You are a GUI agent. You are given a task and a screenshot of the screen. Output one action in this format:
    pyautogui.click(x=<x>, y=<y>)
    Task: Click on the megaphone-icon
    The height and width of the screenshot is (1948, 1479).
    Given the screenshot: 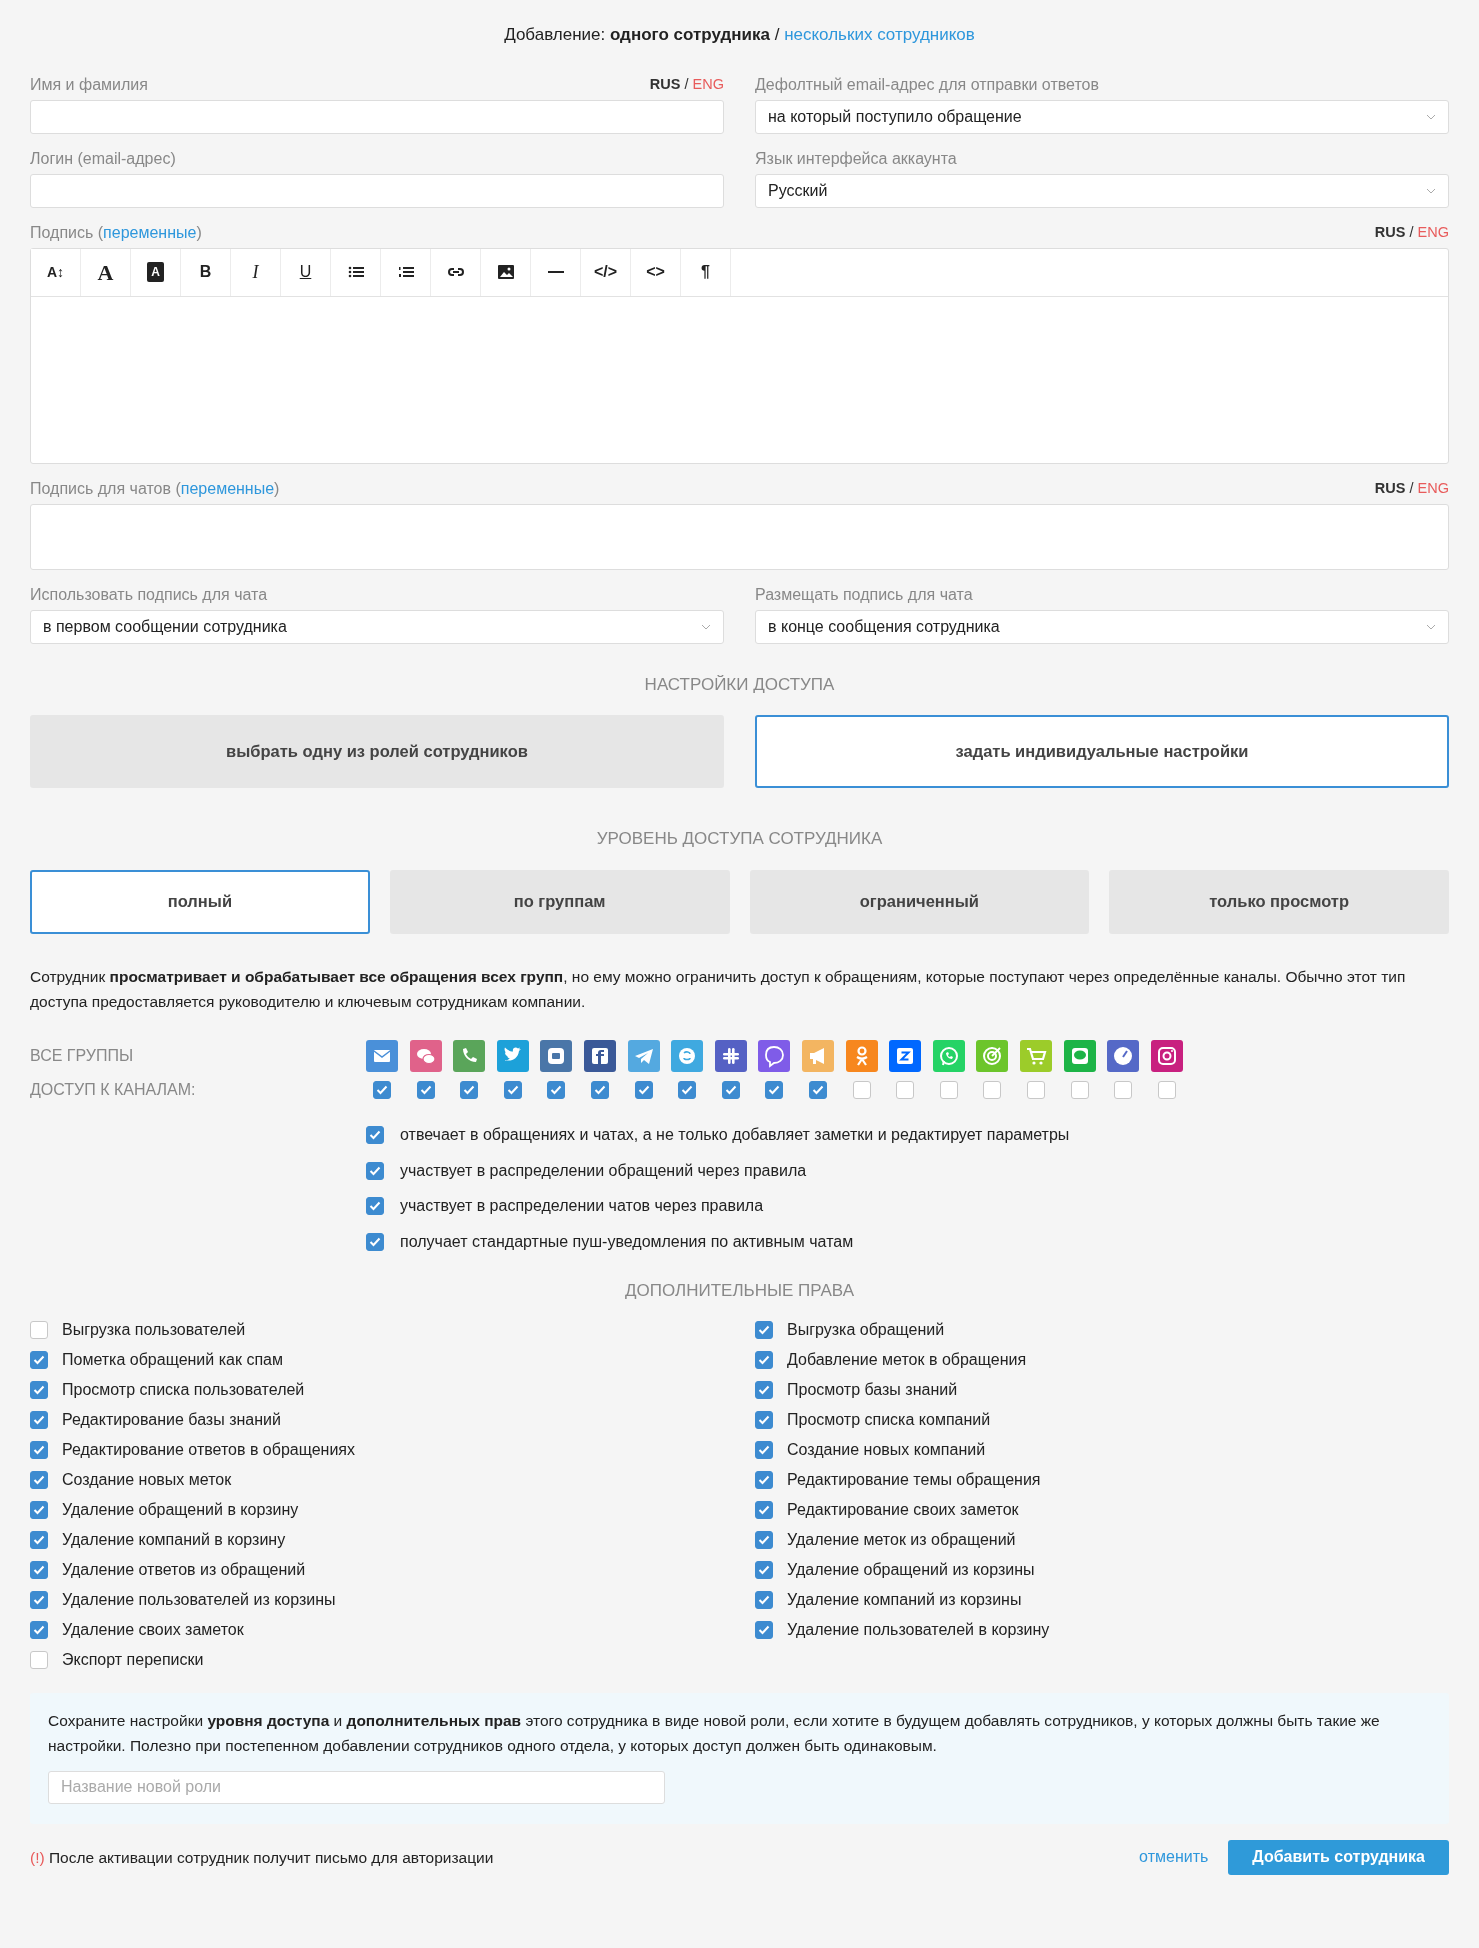 What is the action you would take?
    pyautogui.click(x=817, y=1055)
    